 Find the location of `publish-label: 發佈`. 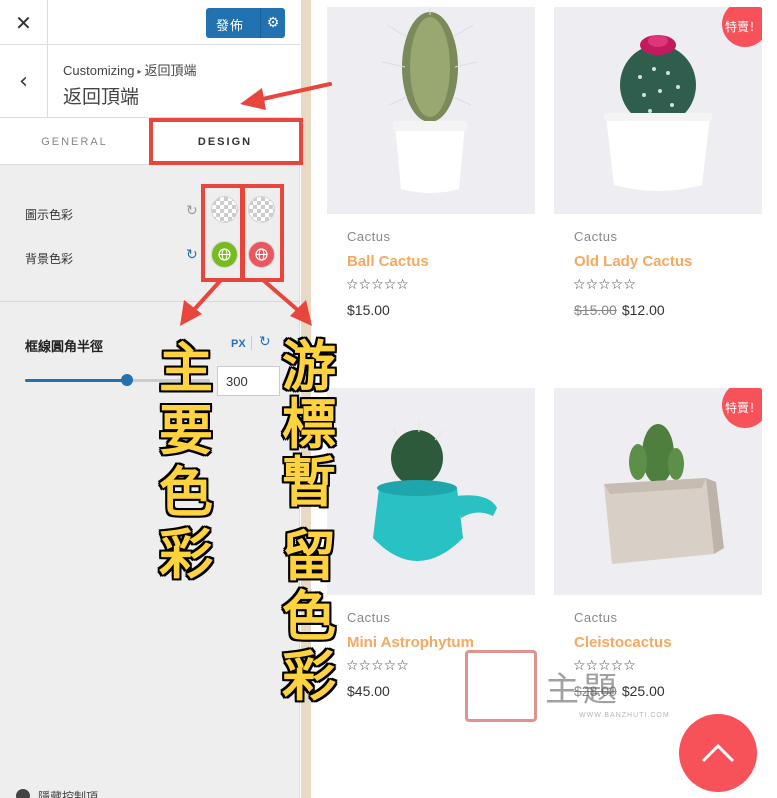

publish-label: 發佈 is located at coordinates (230, 25).